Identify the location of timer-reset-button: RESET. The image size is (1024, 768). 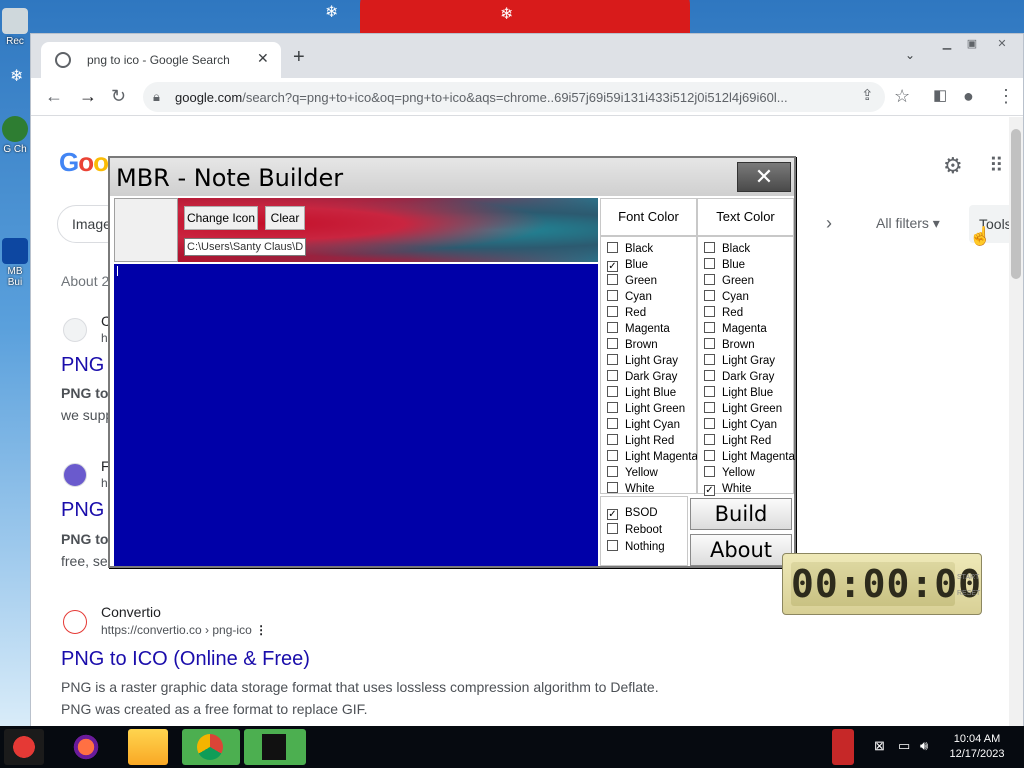
(968, 593).